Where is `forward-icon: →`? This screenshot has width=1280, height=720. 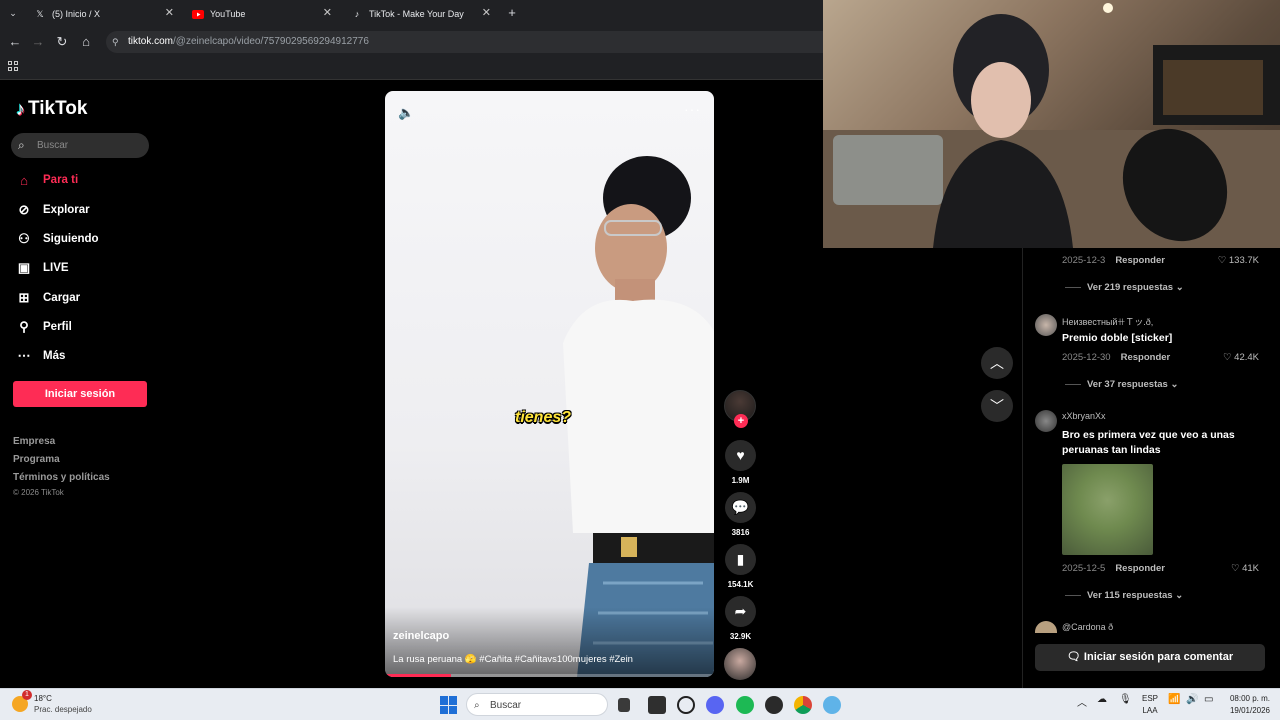
forward-icon: → is located at coordinates (38, 42).